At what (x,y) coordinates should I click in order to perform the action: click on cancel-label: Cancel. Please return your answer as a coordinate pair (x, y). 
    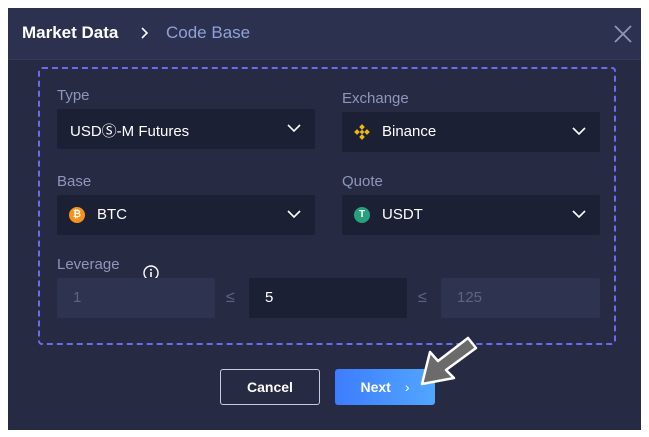
    Looking at the image, I should click on (270, 387).